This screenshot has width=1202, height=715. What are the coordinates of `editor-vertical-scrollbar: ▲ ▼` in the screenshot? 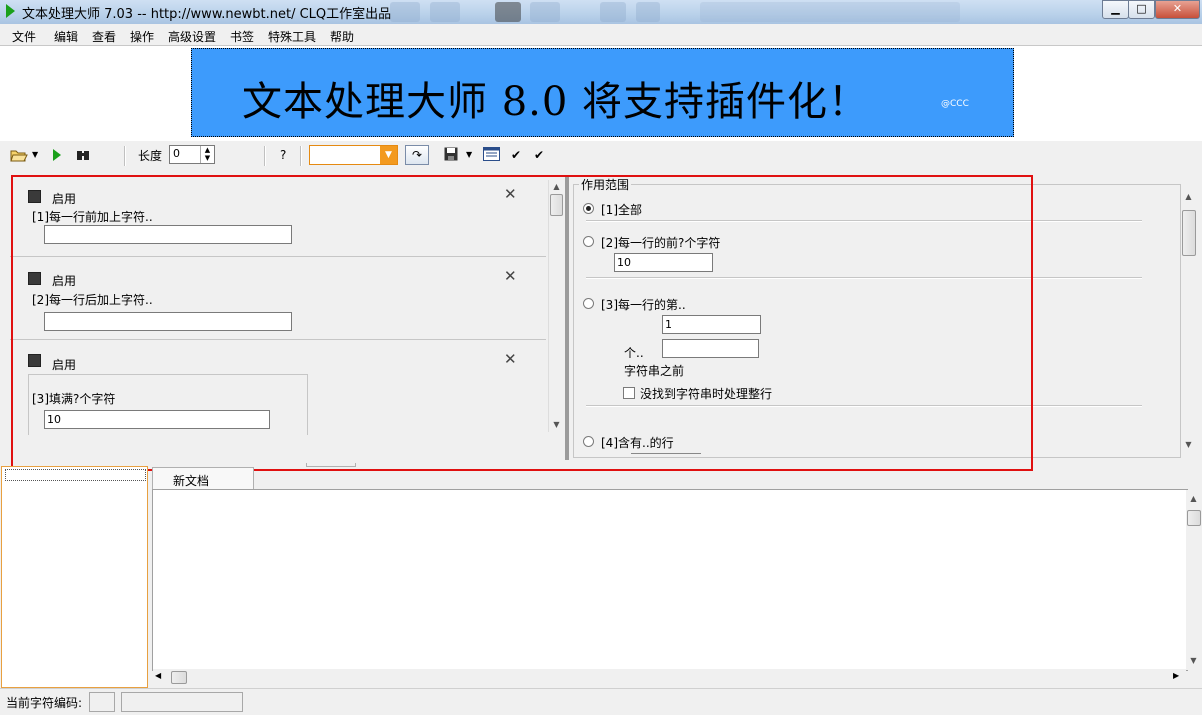 It's located at (1193, 580).